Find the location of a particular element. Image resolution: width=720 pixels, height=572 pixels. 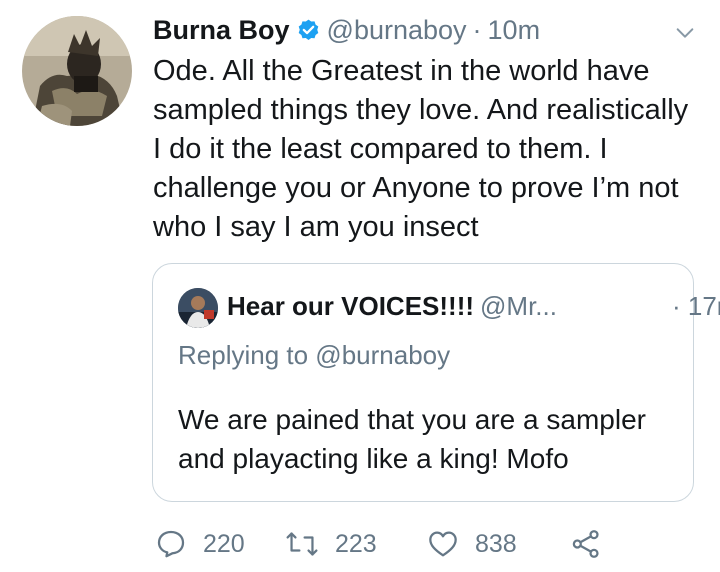

author-handle: @burnaboy is located at coordinates (397, 30).